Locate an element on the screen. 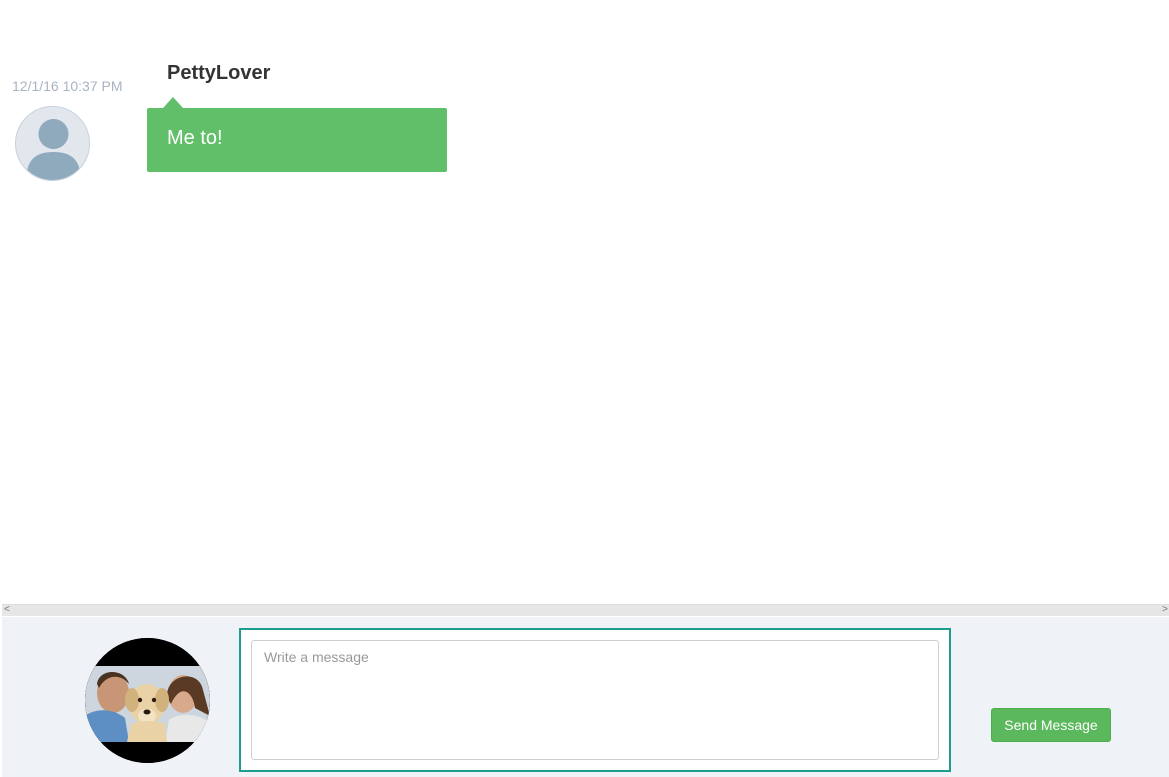 This screenshot has height=777, width=1169. message-bubble: Me to! is located at coordinates (297, 140).